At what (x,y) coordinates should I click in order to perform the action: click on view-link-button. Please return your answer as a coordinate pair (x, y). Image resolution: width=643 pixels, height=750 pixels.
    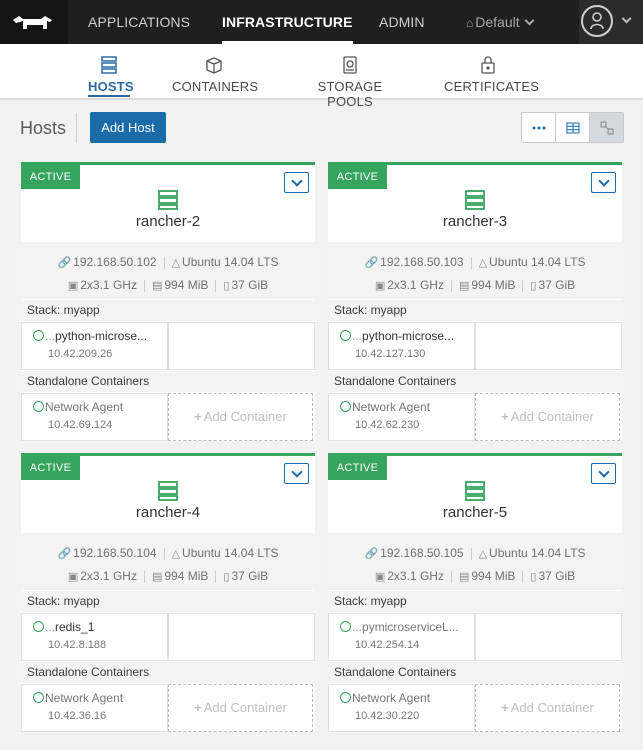
    Looking at the image, I should click on (606, 127).